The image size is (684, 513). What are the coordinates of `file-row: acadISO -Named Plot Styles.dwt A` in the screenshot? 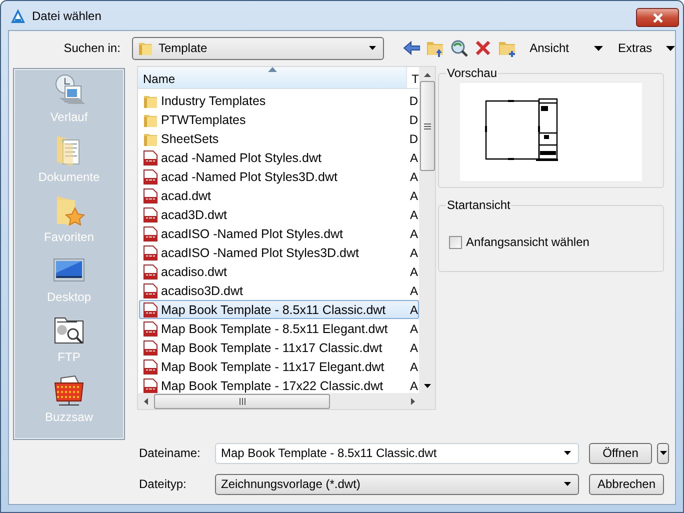 It's located at (279, 233).